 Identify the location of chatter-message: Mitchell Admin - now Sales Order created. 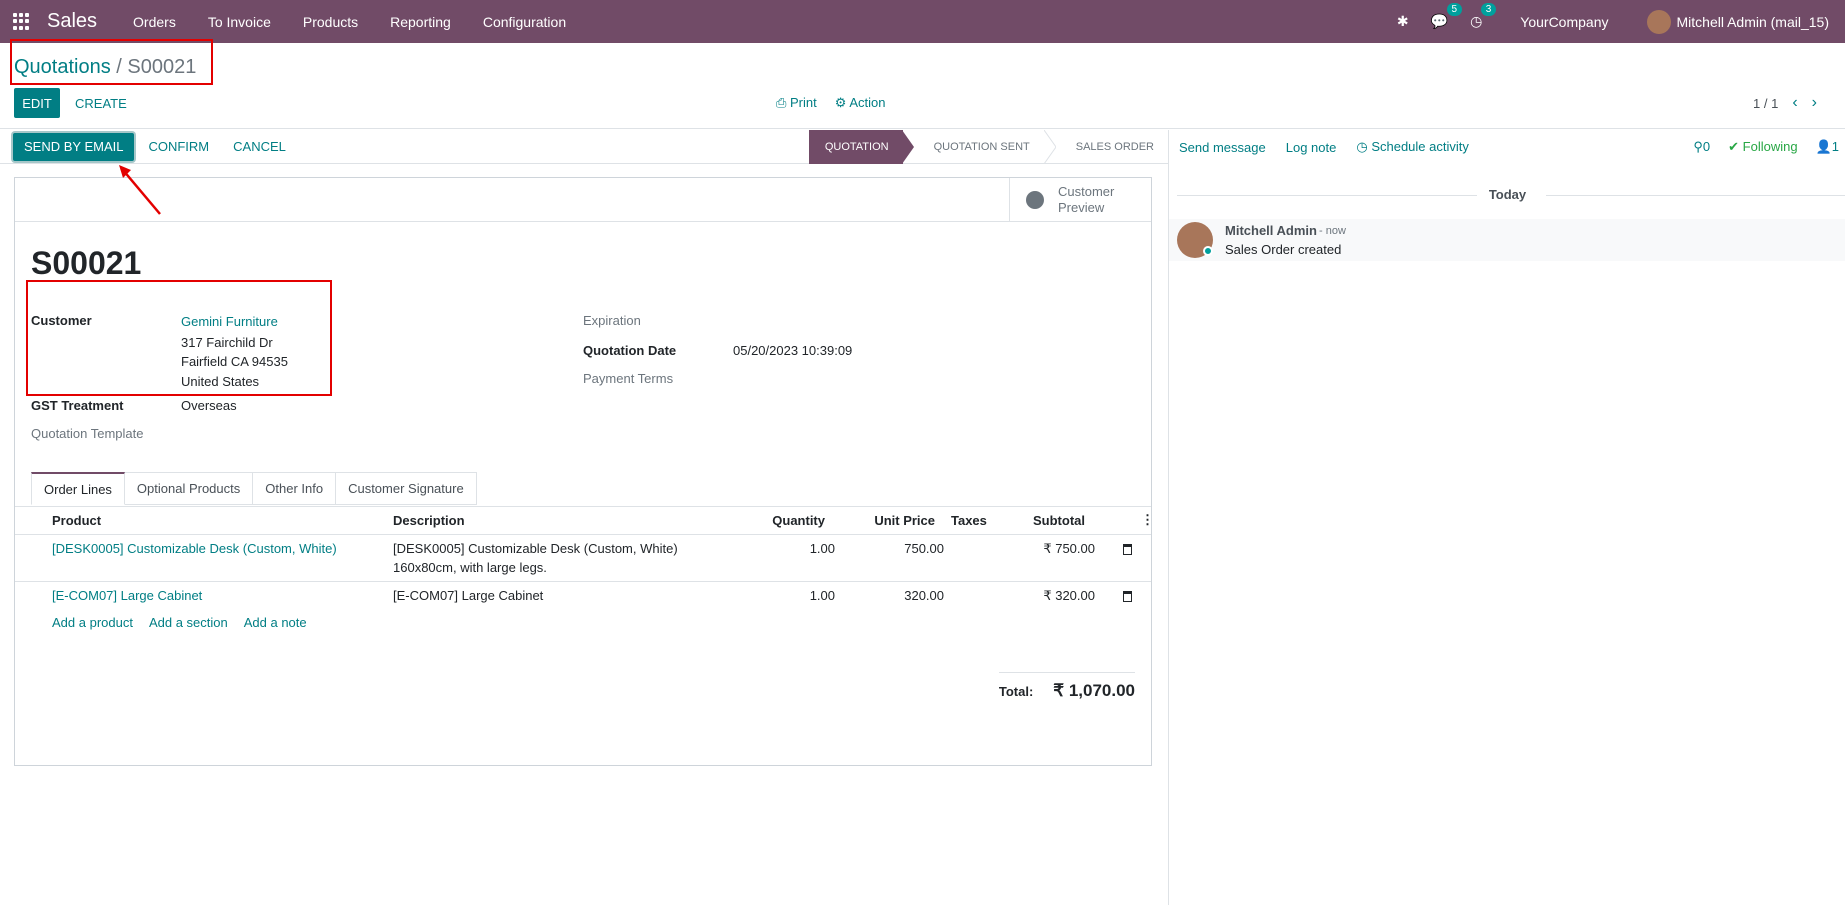
(1507, 240).